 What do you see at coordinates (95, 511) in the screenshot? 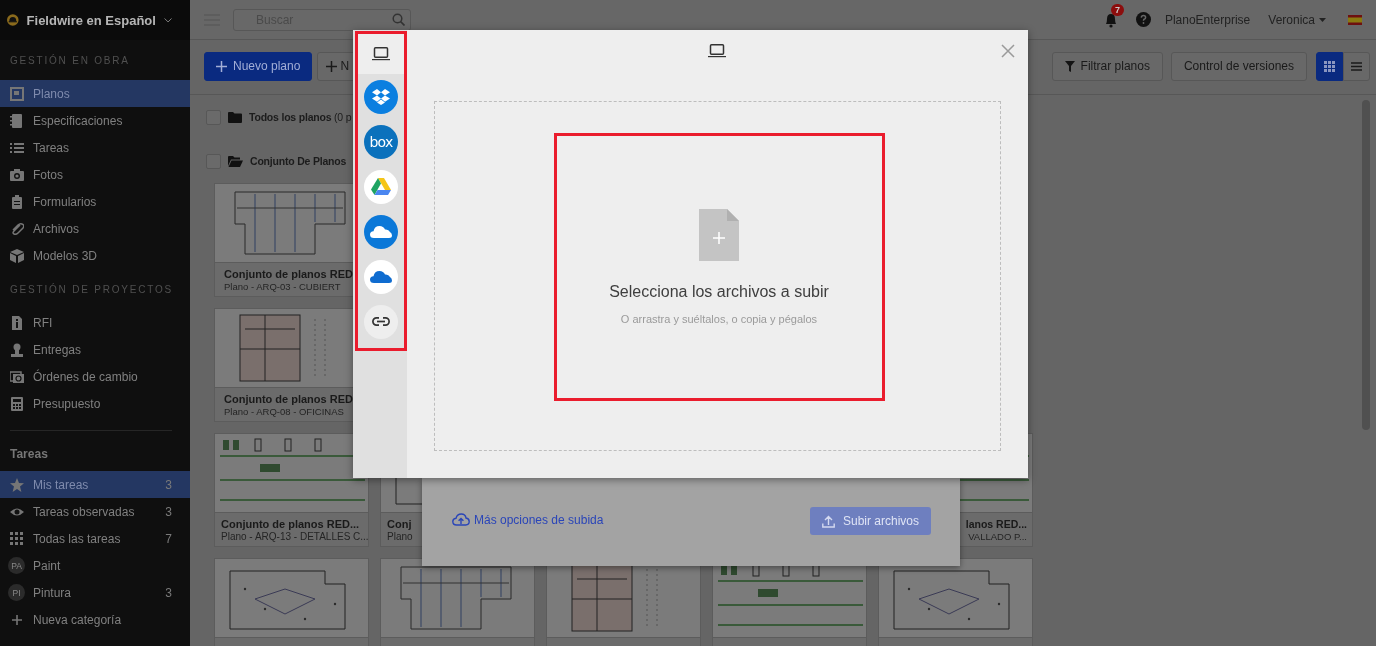
I see `sidebar-item: Tareas observadas 3` at bounding box center [95, 511].